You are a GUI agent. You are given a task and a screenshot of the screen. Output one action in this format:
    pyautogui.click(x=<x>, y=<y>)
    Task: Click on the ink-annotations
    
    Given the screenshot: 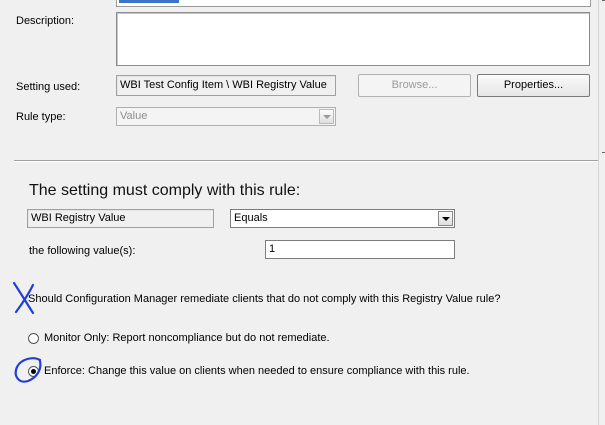 What is the action you would take?
    pyautogui.click(x=27, y=332)
    